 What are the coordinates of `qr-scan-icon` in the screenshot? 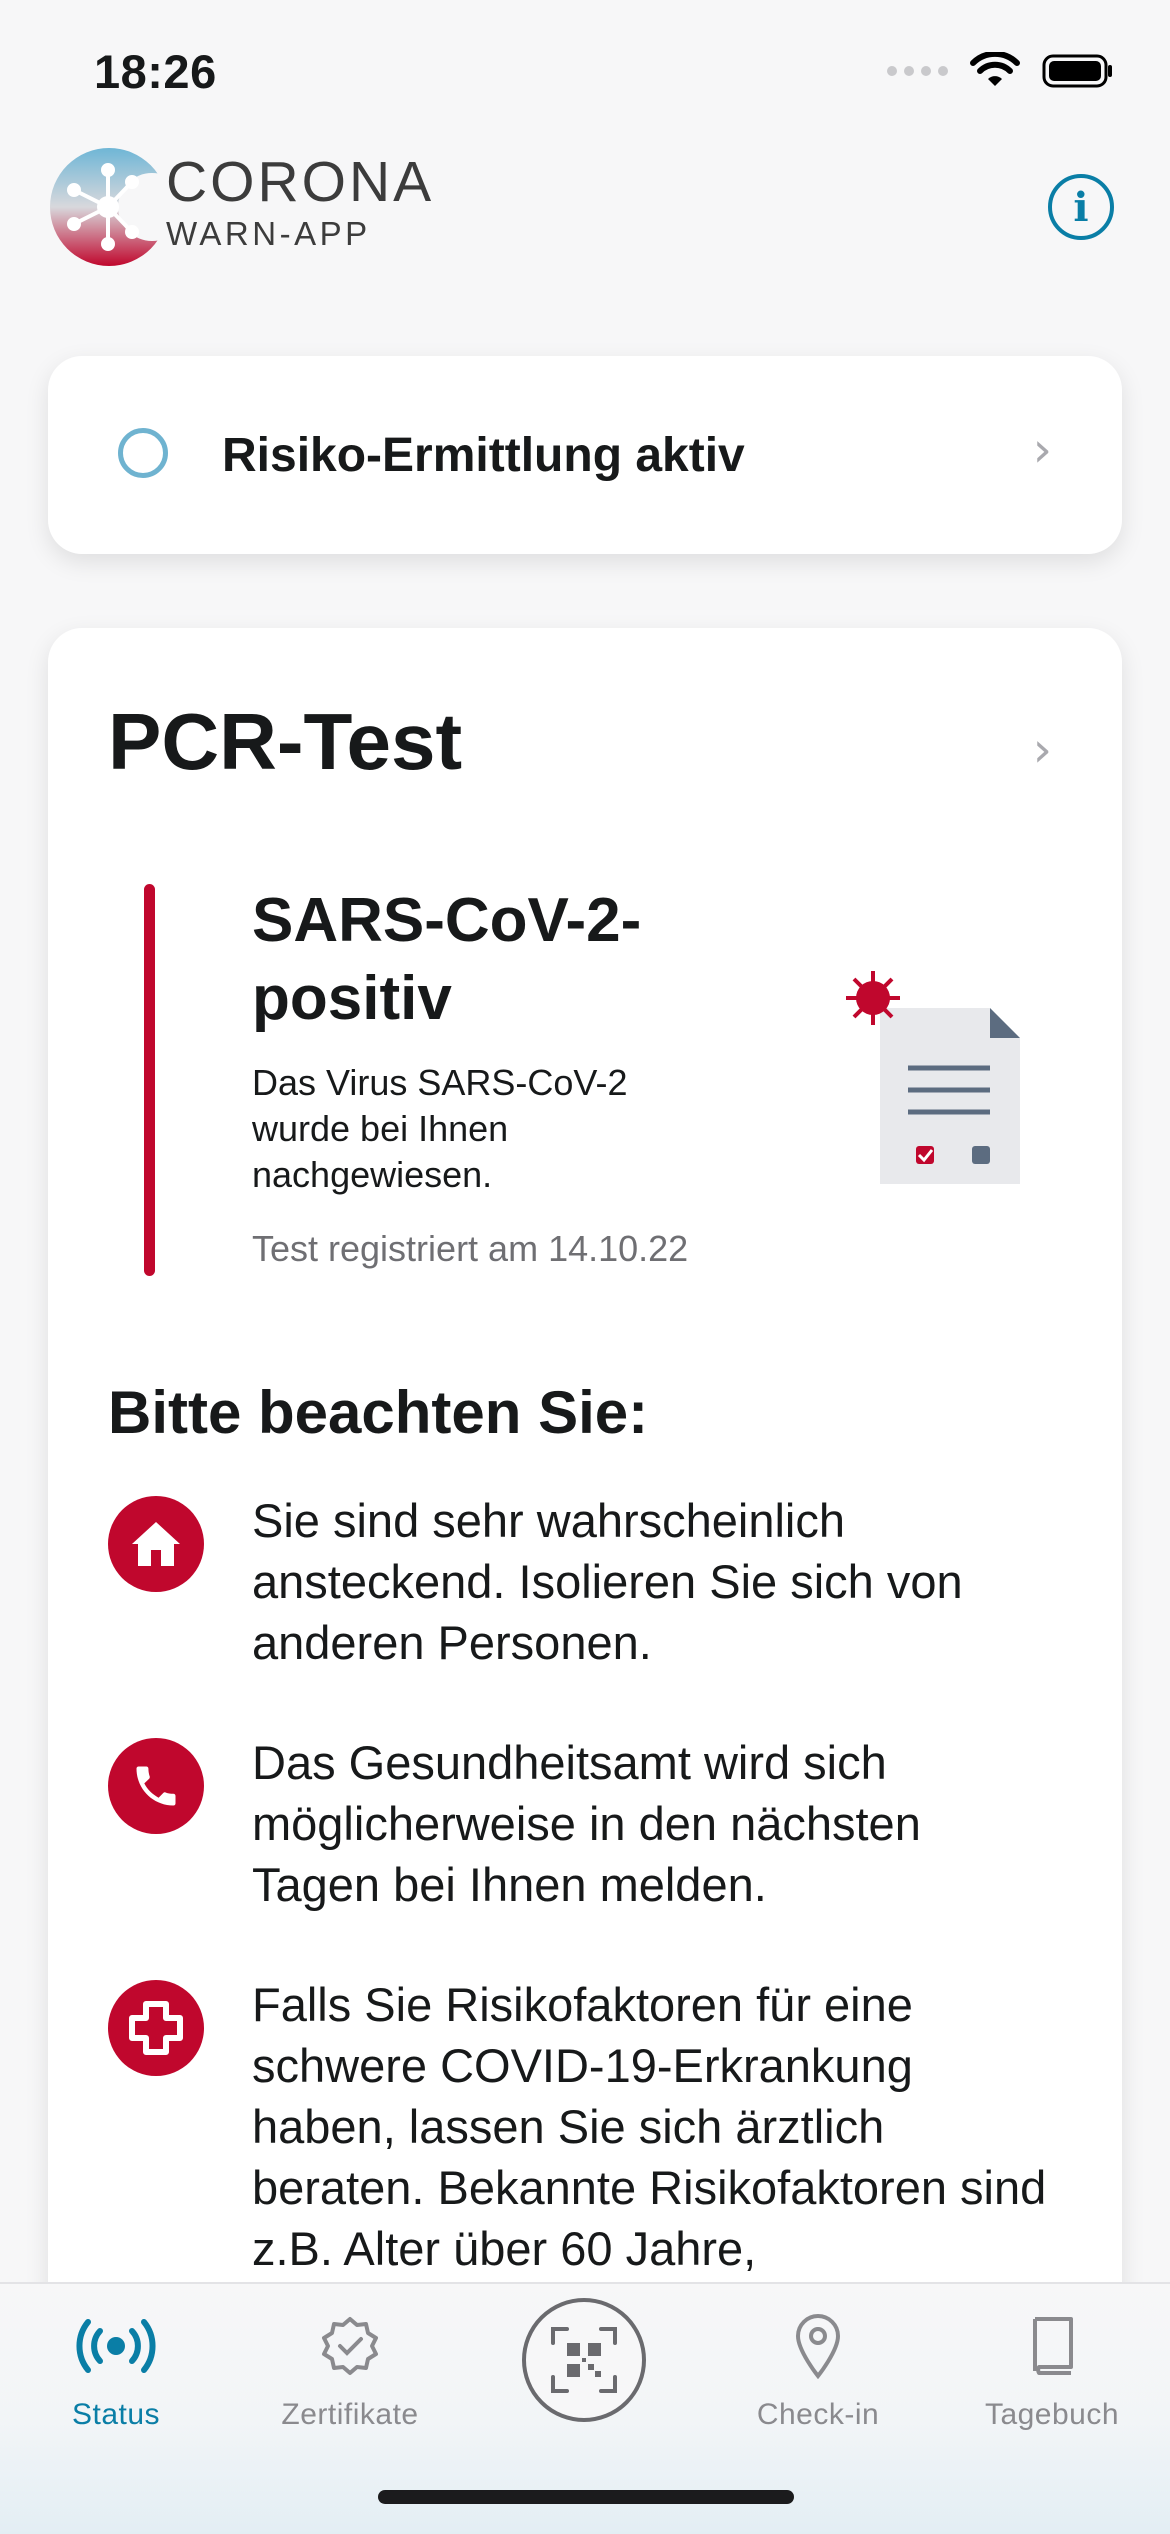 It's located at (584, 2360).